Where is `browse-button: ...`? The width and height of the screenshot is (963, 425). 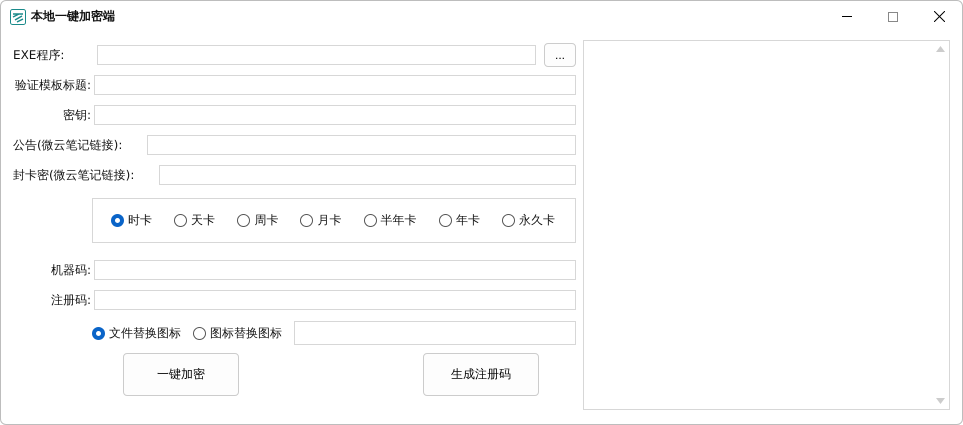
browse-button: ... is located at coordinates (560, 55).